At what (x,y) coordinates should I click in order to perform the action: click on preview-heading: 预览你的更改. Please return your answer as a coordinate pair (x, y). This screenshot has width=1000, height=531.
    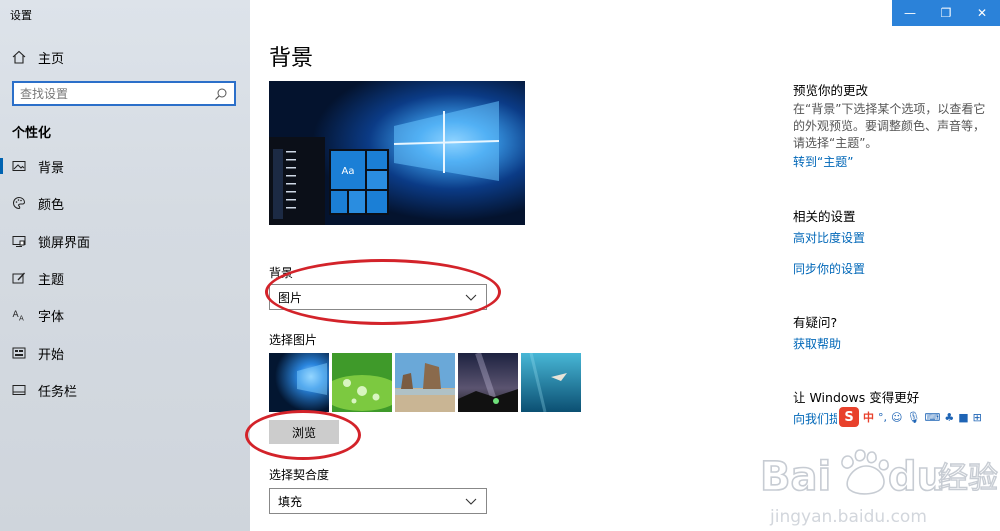
    Looking at the image, I should click on (831, 90).